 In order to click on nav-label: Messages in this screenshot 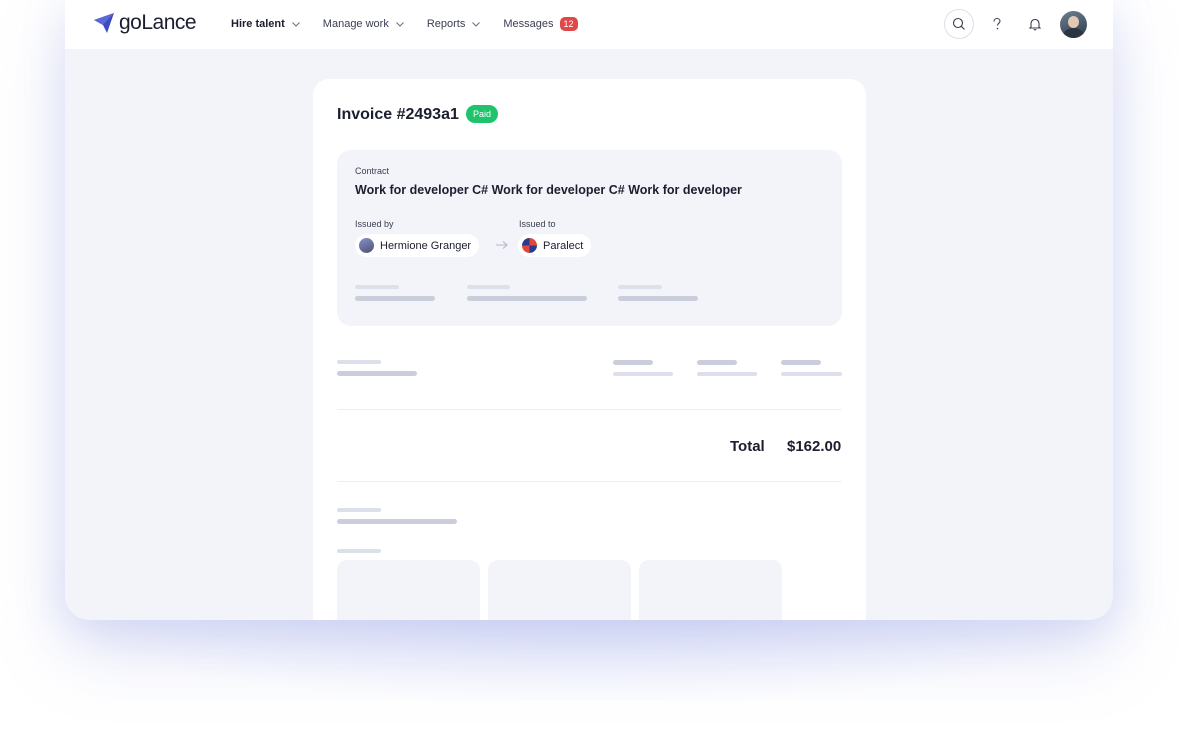, I will do `click(528, 24)`.